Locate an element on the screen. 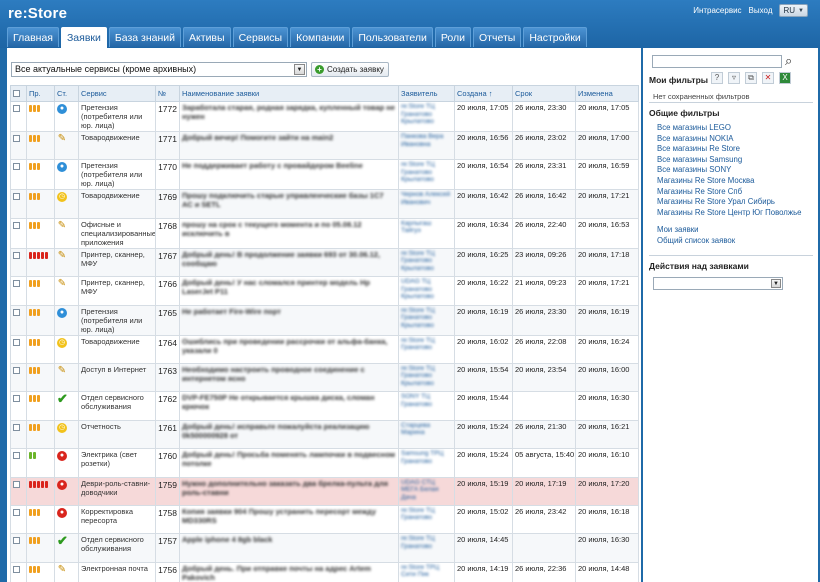  number-cell: 1769 is located at coordinates (167, 204).